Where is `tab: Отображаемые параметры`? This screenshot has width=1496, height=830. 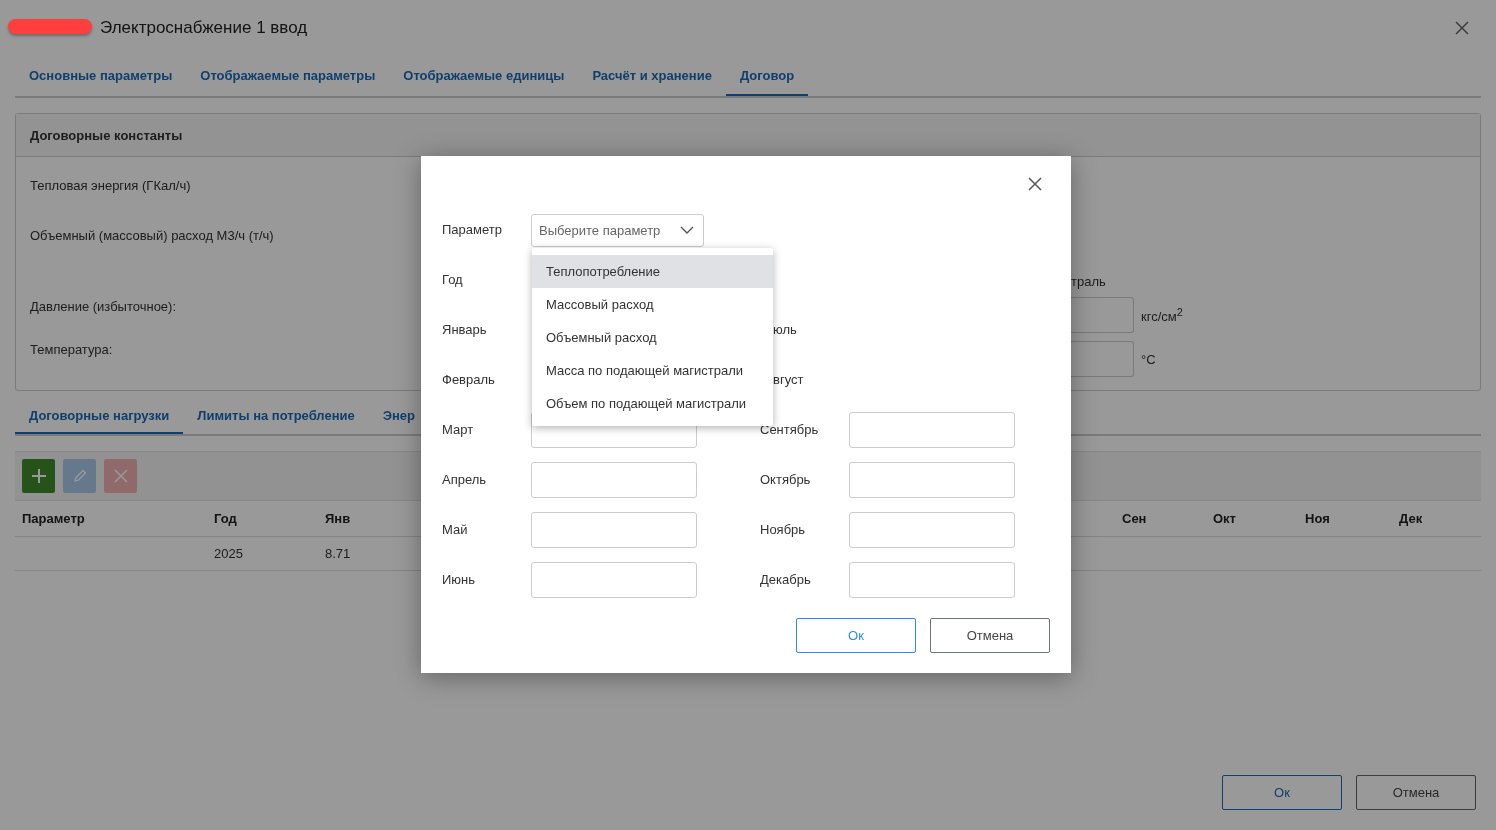
tab: Отображаемые параметры is located at coordinates (288, 76).